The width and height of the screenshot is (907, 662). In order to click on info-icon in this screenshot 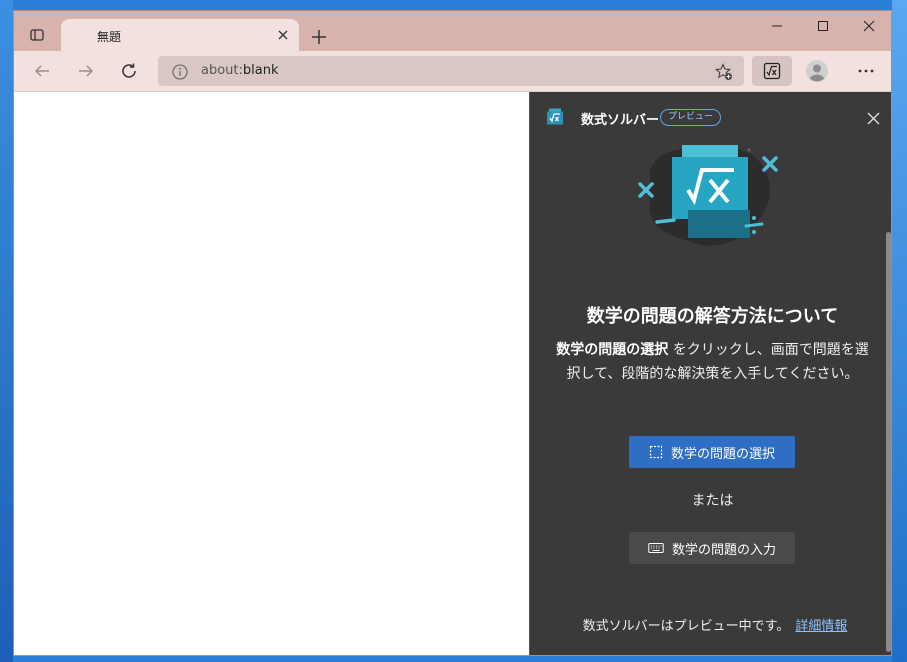, I will do `click(180, 72)`.